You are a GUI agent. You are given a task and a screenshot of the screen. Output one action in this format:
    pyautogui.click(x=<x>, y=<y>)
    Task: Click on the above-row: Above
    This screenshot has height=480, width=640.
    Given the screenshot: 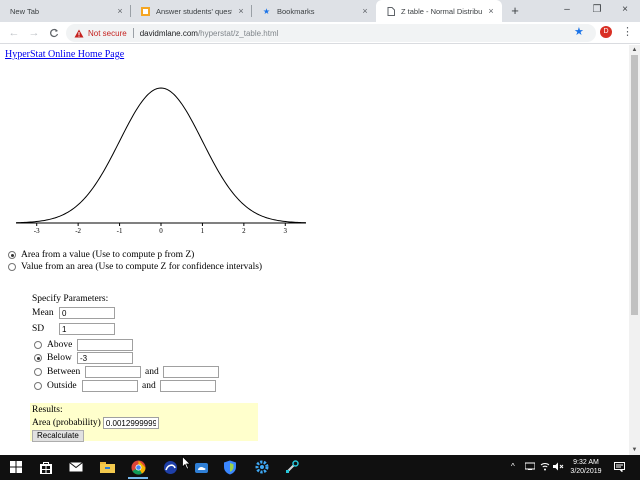 What is the action you would take?
    pyautogui.click(x=82, y=345)
    